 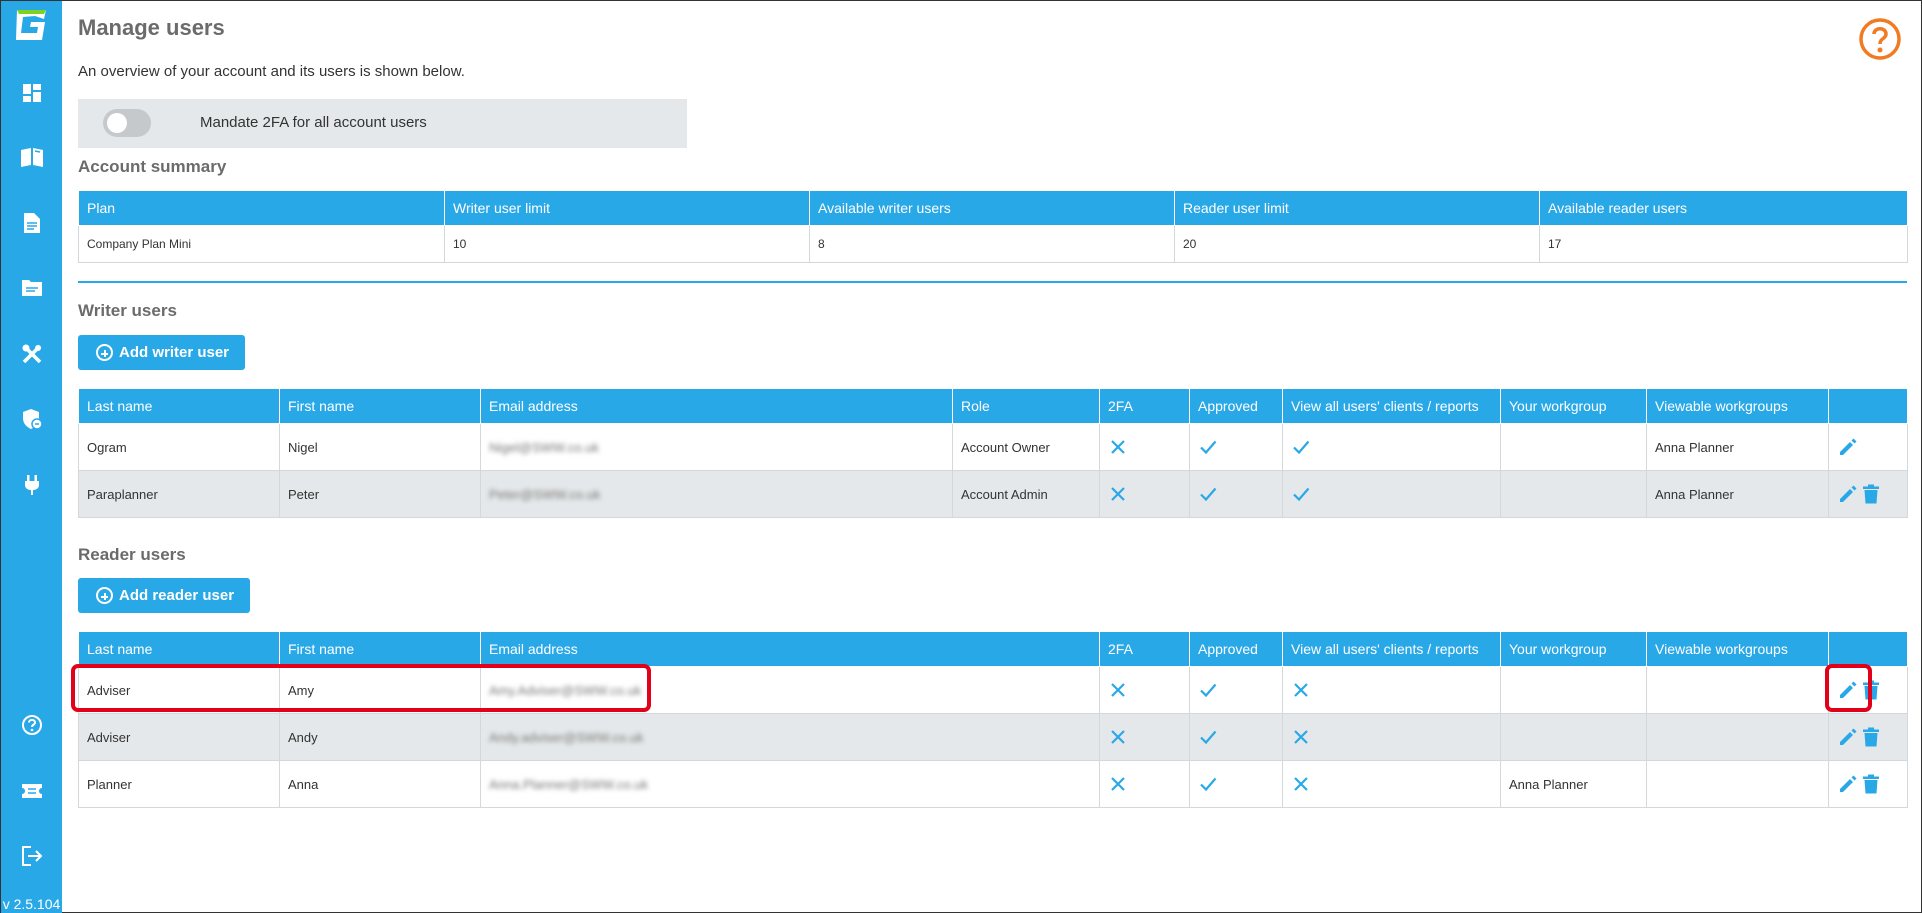 What do you see at coordinates (31, 904) in the screenshot?
I see `version-label: v 2.5.104` at bounding box center [31, 904].